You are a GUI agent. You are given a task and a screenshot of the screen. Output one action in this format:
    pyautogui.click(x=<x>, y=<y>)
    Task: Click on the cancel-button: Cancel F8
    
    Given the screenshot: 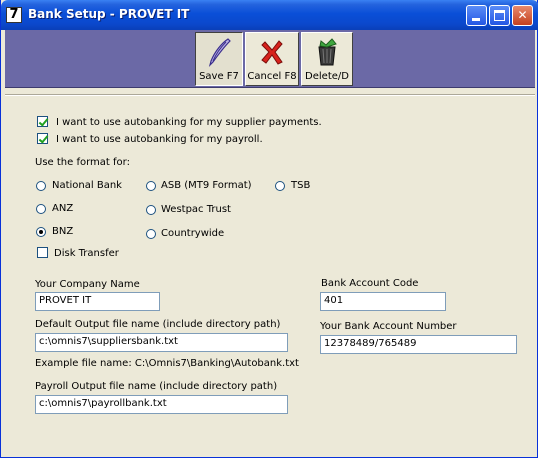 What is the action you would take?
    pyautogui.click(x=272, y=59)
    